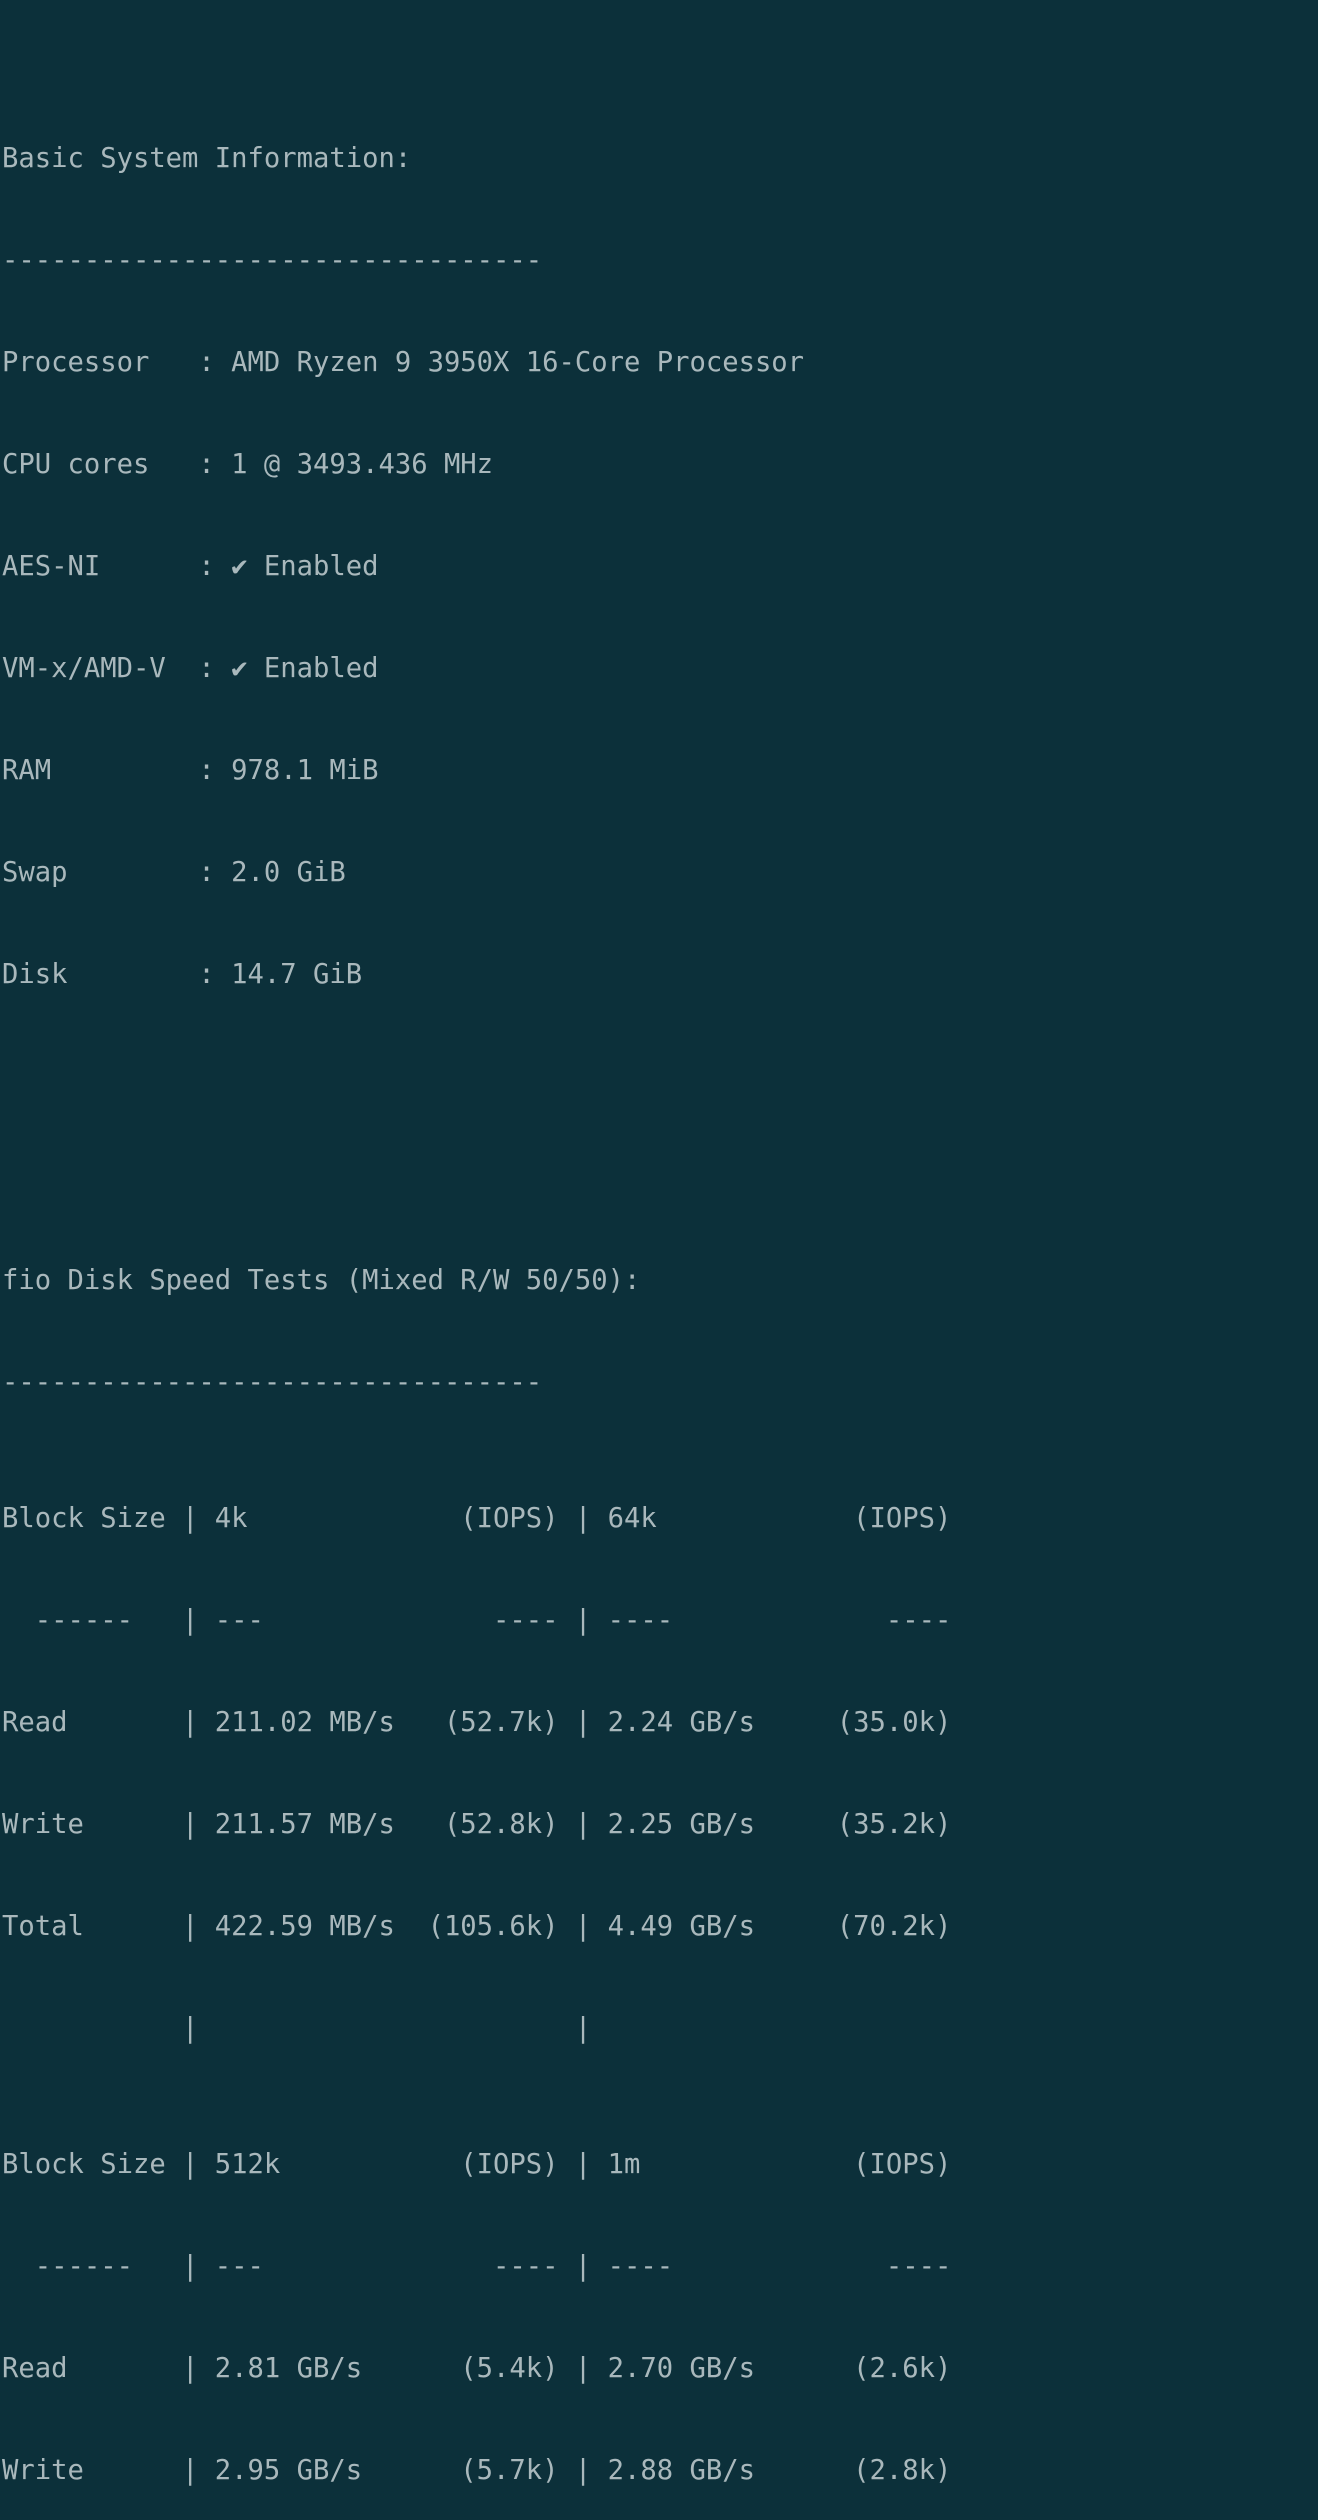  I want to click on fio-heading: fio Disk Speed Tests (Mixed R/W 50/50):, so click(321, 1280).